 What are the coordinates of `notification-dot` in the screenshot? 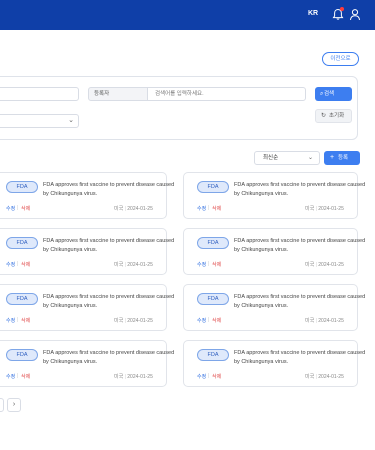 It's located at (342, 9).